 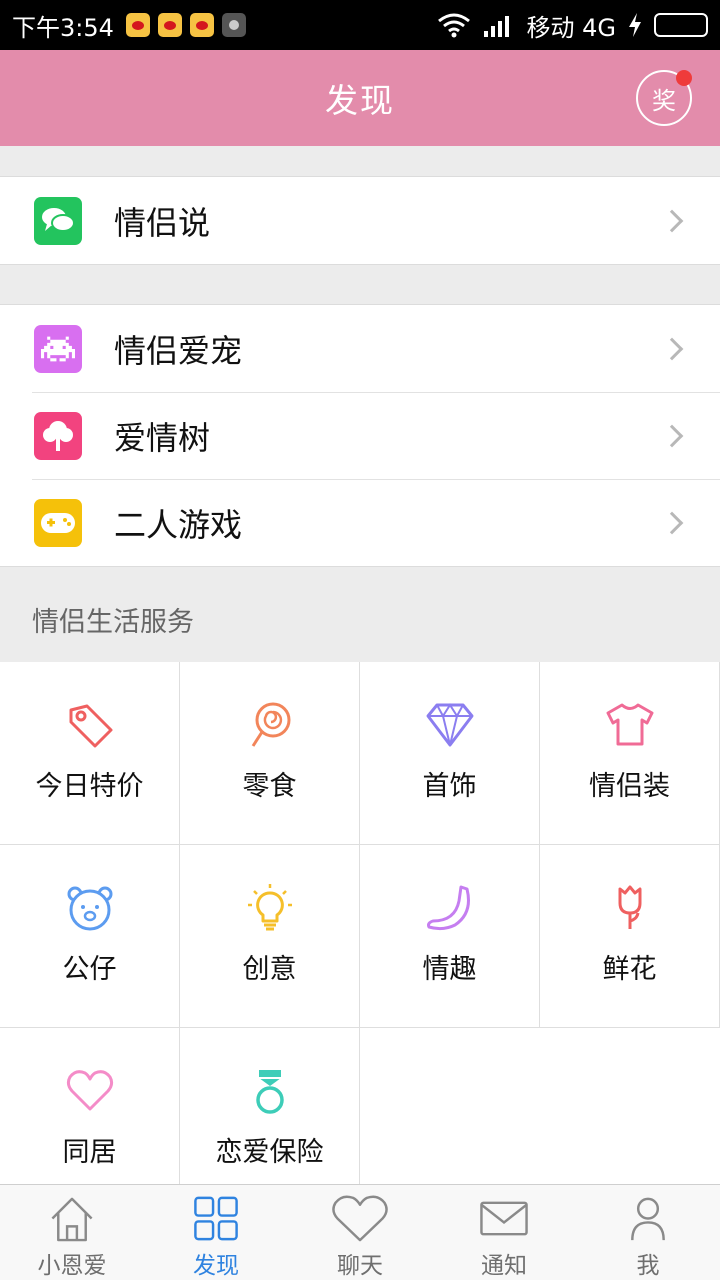 What do you see at coordinates (89, 1090) in the screenshot?
I see `heart-icon` at bounding box center [89, 1090].